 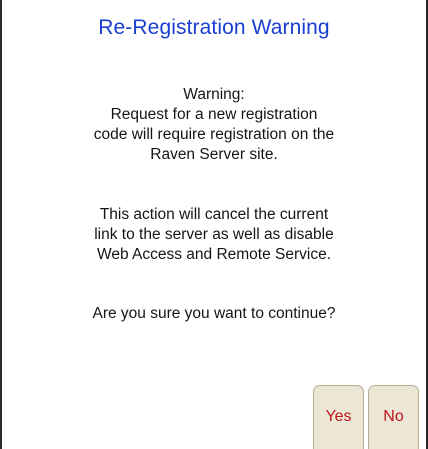 I want to click on cancel-link-line: link to the server as well as disable, so click(x=214, y=234).